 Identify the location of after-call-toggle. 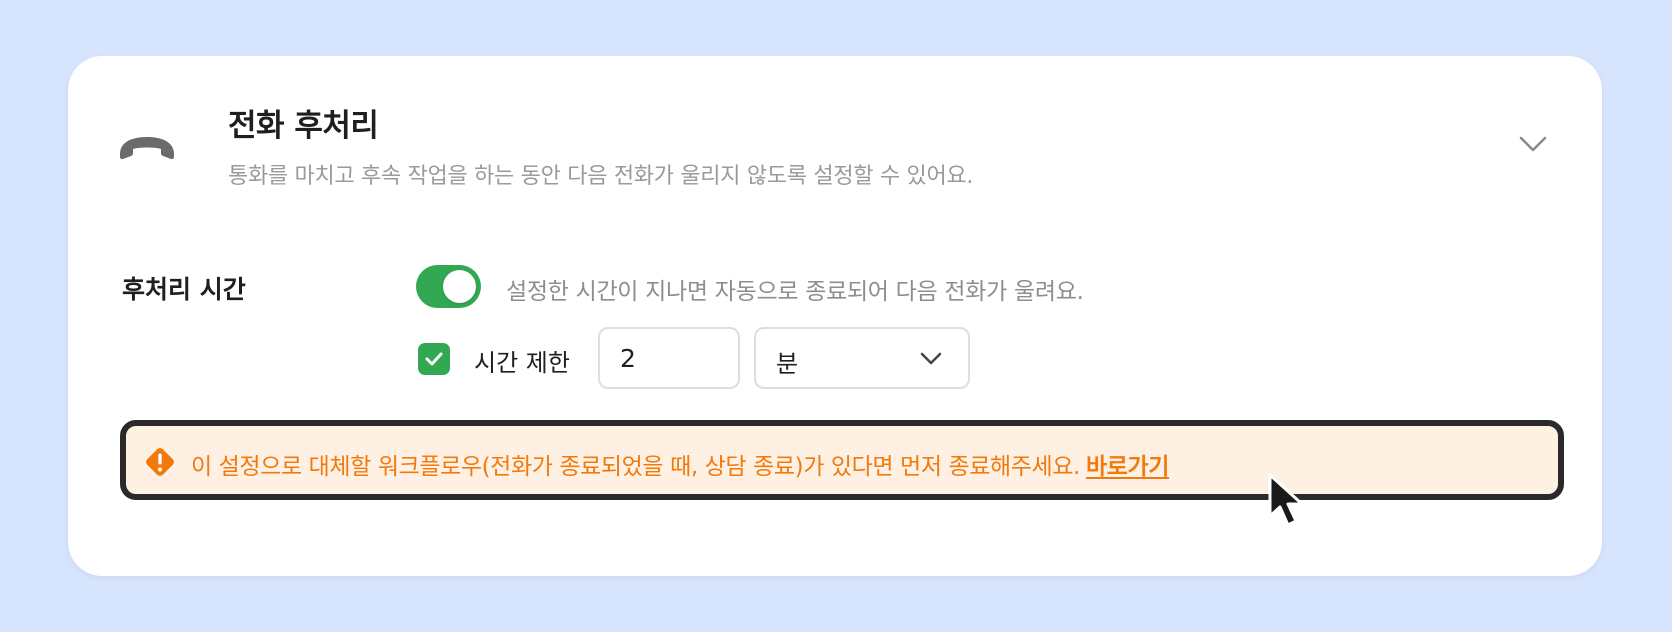
(448, 286).